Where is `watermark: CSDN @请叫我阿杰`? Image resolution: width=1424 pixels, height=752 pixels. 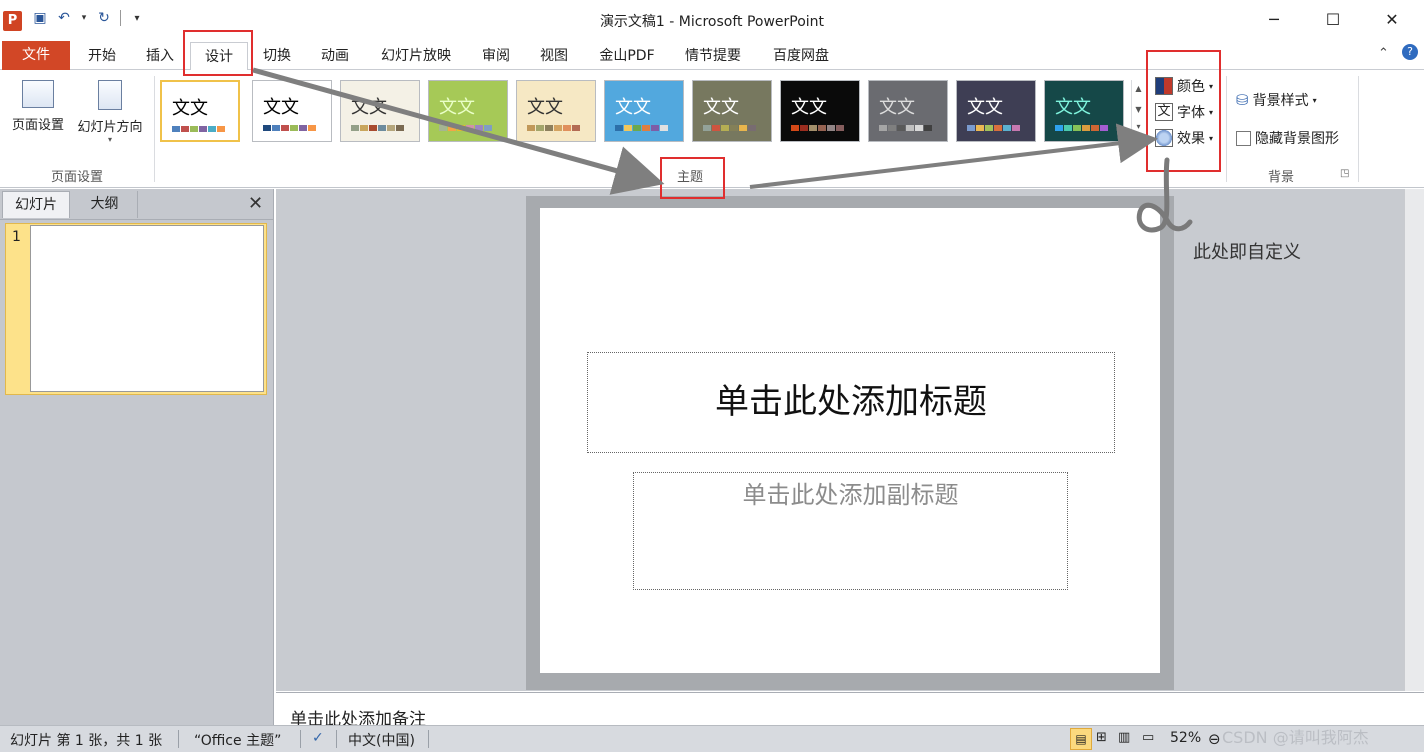 watermark: CSDN @请叫我阿杰 is located at coordinates (1295, 737).